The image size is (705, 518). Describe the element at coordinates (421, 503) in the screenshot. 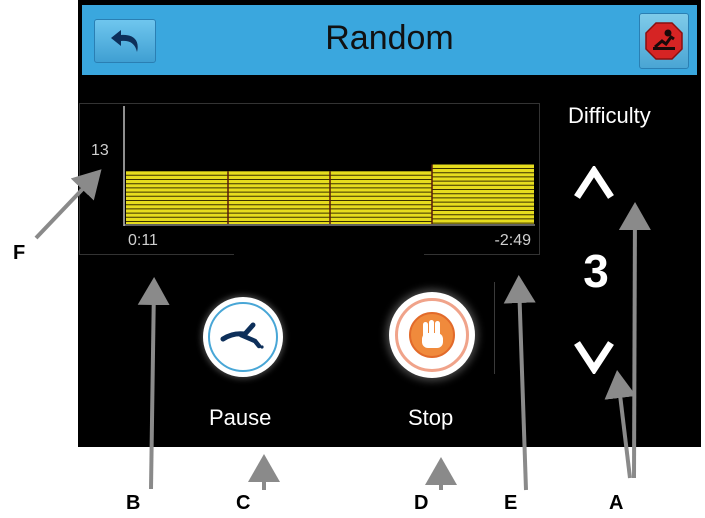

I see `callout-d: D` at that location.